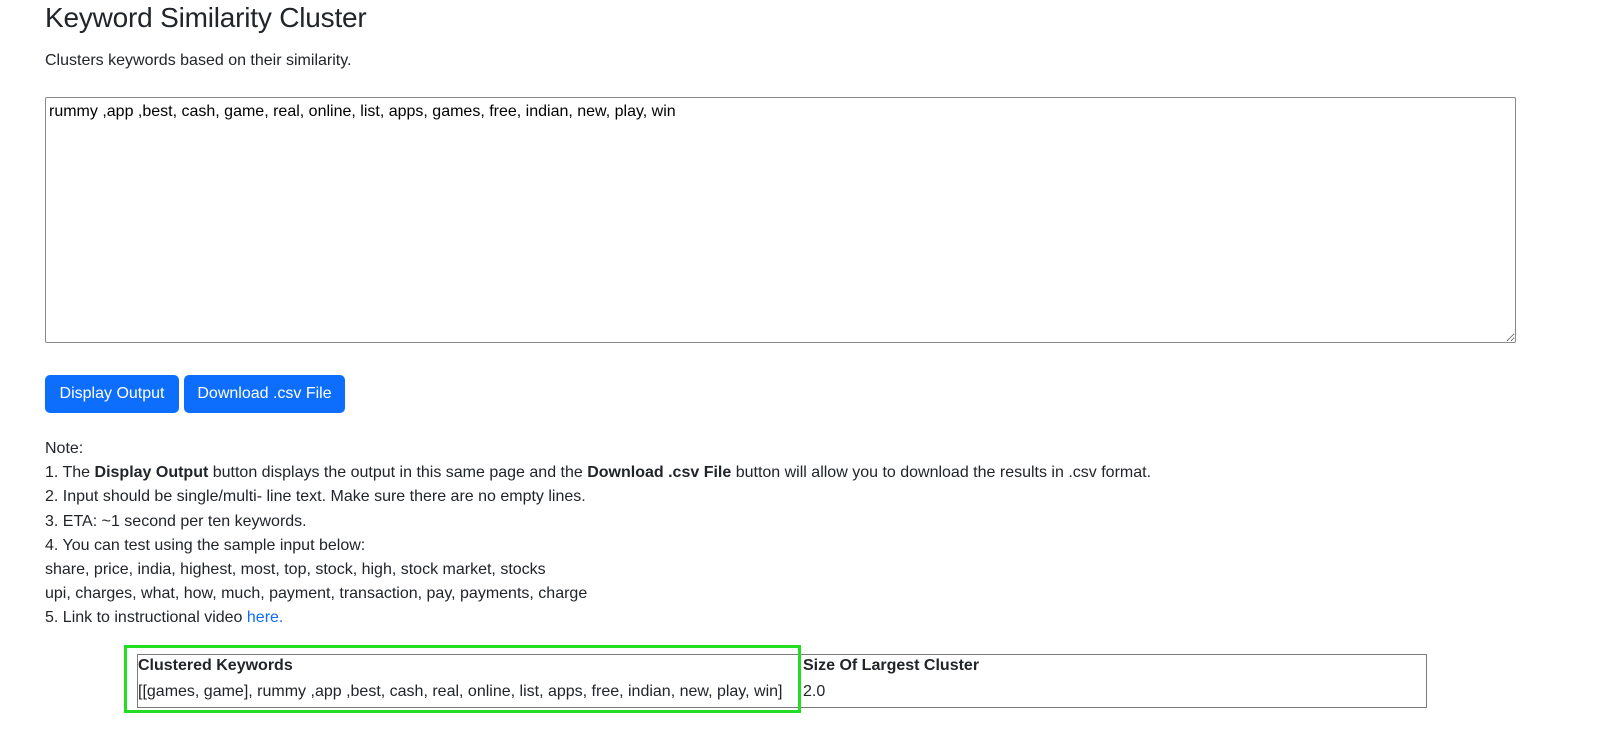 The height and width of the screenshot is (743, 1600). What do you see at coordinates (264, 394) in the screenshot?
I see `download-csv-button: Download .csv File` at bounding box center [264, 394].